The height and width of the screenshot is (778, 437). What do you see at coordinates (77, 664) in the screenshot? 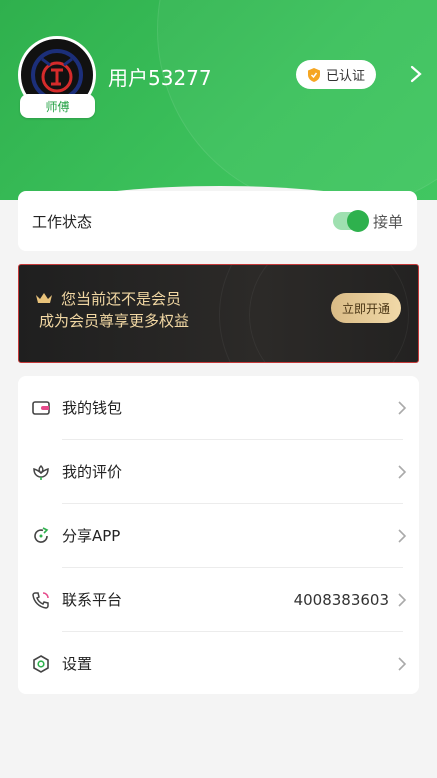
I see `menu-item-label: 设置` at bounding box center [77, 664].